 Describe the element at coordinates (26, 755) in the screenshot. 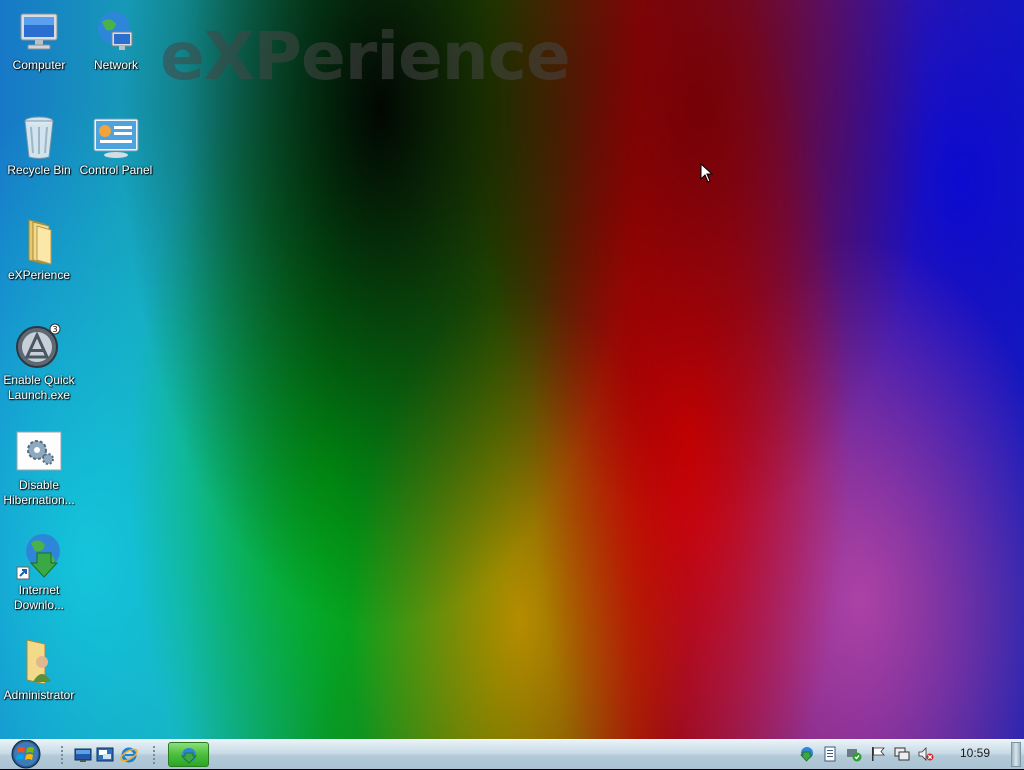

I see `start-button-windows-logo-icon` at that location.